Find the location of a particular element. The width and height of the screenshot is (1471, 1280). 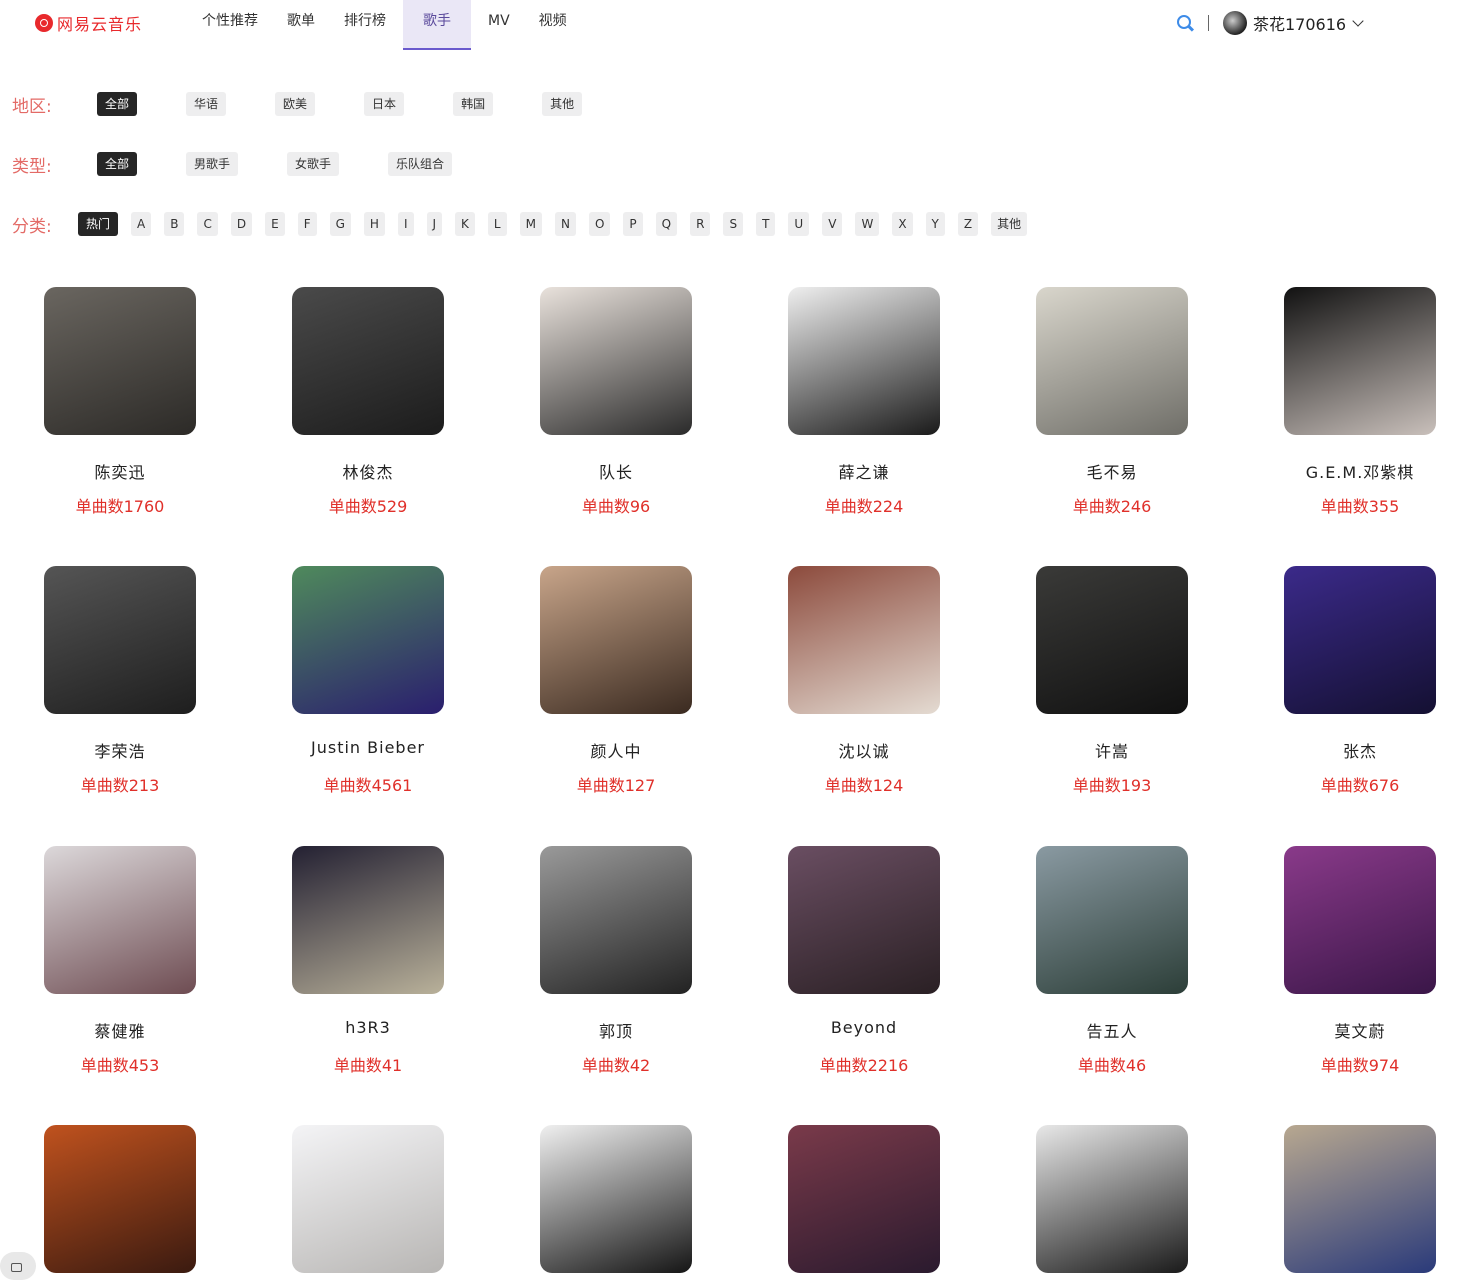

letter-option-7: G is located at coordinates (340, 224).